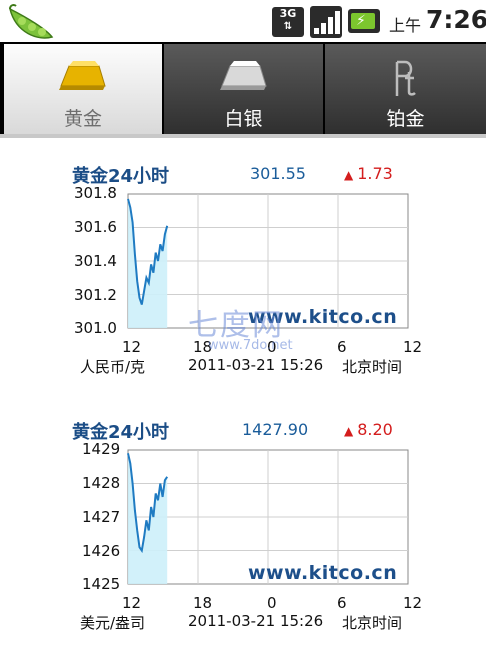 The width and height of the screenshot is (486, 660). Describe the element at coordinates (101, 449) in the screenshot. I see `y-tick-label: 1429` at that location.